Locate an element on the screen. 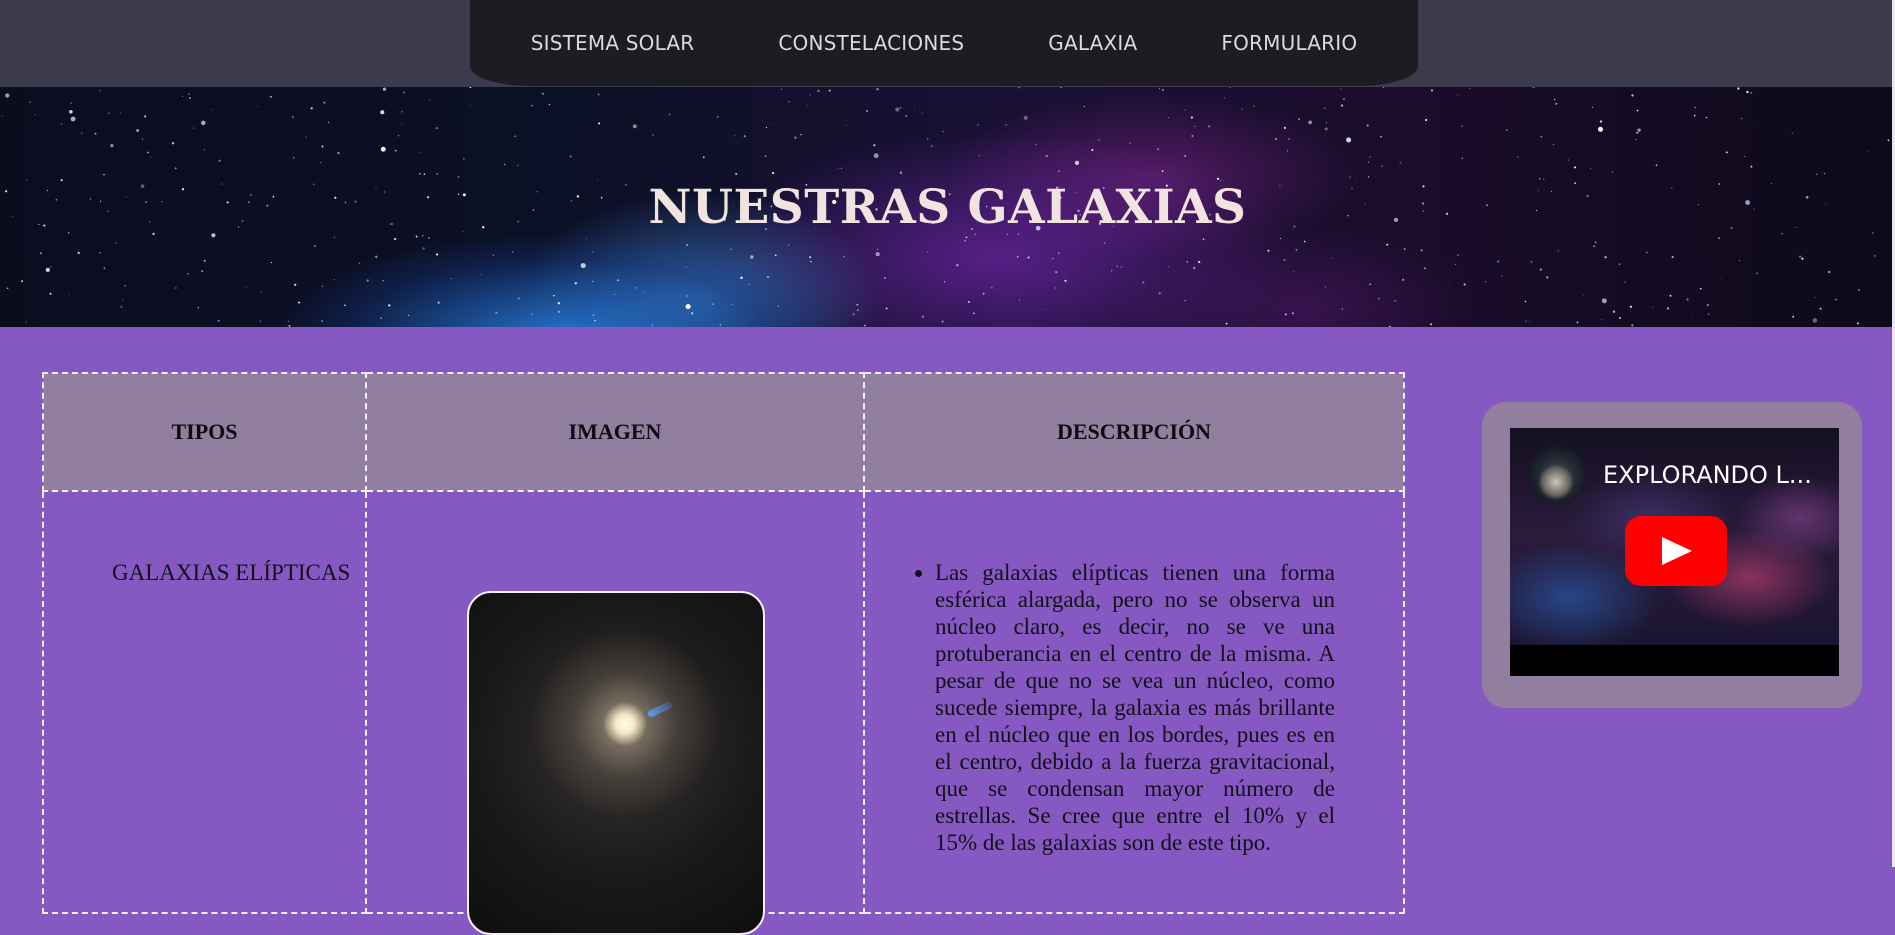 The width and height of the screenshot is (1895, 935). youtube-play-button is located at coordinates (1676, 551).